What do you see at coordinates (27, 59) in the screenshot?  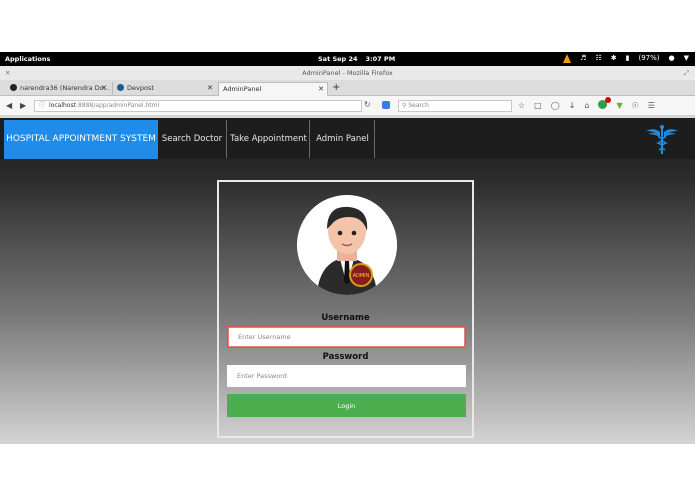 I see `applications-menu: Applications` at bounding box center [27, 59].